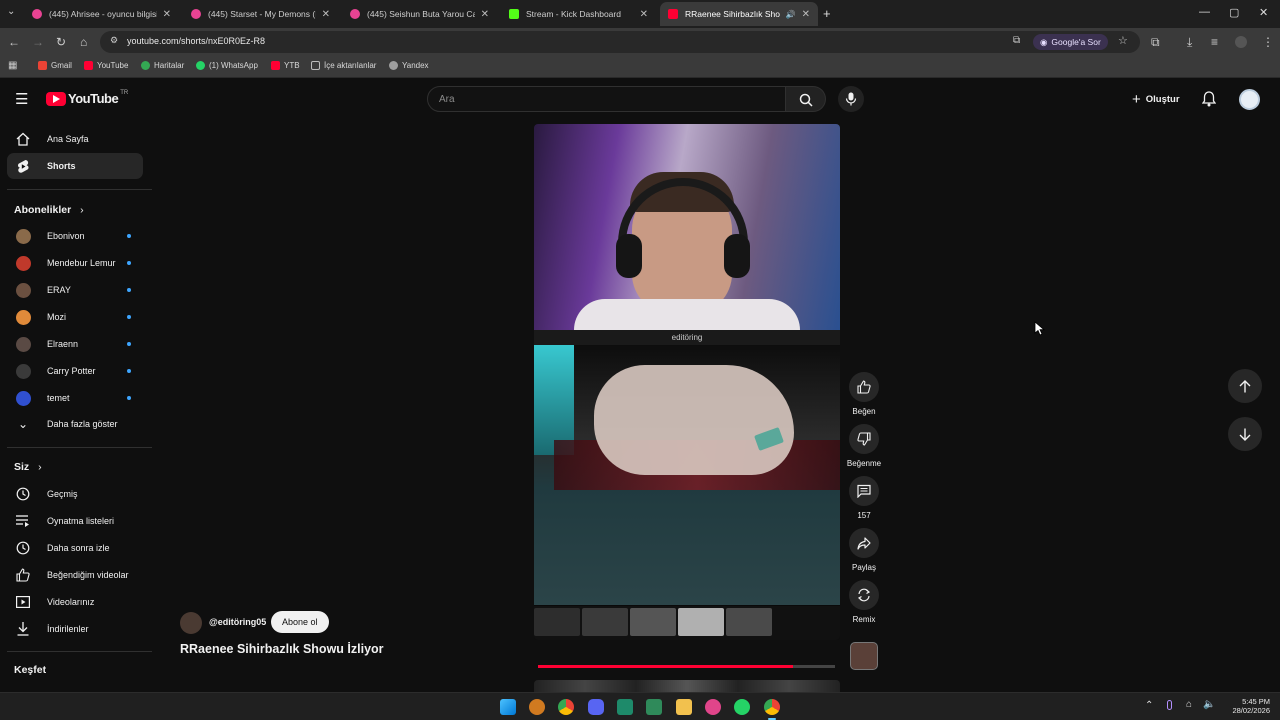 Image resolution: width=1280 pixels, height=720 pixels. I want to click on voice-search-button, so click(851, 99).